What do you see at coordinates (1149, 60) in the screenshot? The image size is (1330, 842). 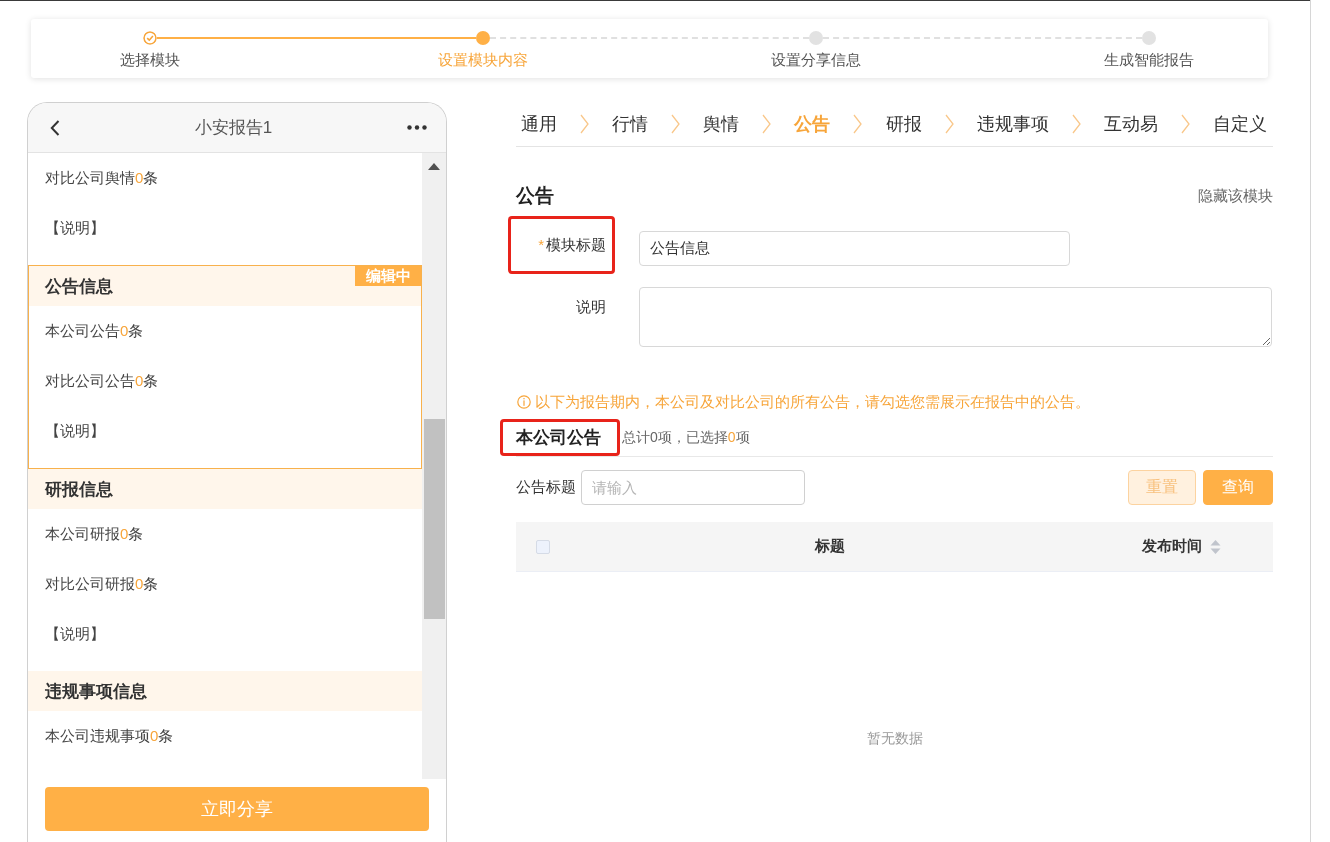 I see `step-label: 生成智能报告` at bounding box center [1149, 60].